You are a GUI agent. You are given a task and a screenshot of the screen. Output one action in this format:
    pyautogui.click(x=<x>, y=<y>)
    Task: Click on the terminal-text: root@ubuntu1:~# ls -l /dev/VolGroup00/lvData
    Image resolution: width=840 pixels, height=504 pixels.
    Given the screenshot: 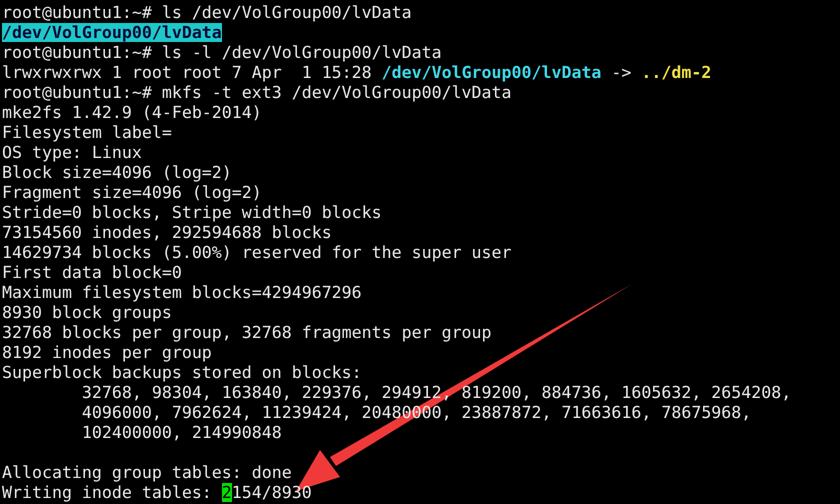 What is the action you would take?
    pyautogui.click(x=222, y=52)
    